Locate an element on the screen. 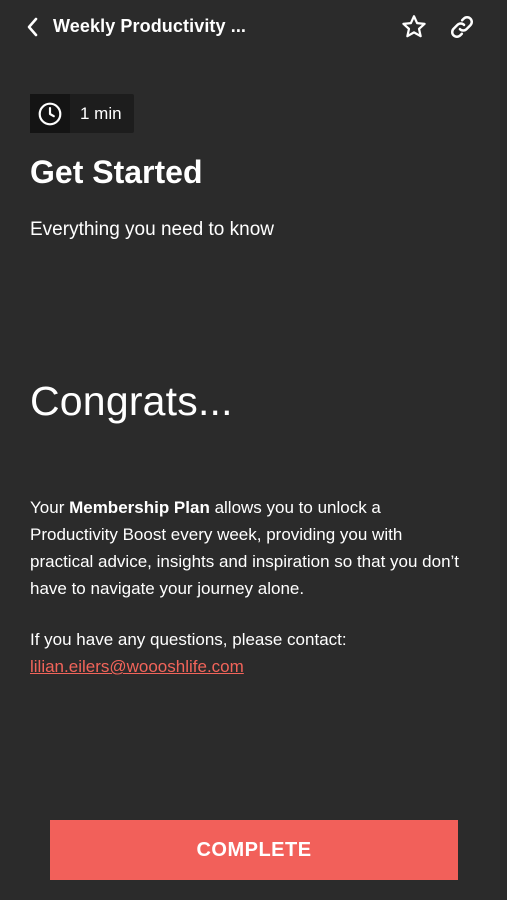  paragraph-prefix: Your is located at coordinates (50, 507).